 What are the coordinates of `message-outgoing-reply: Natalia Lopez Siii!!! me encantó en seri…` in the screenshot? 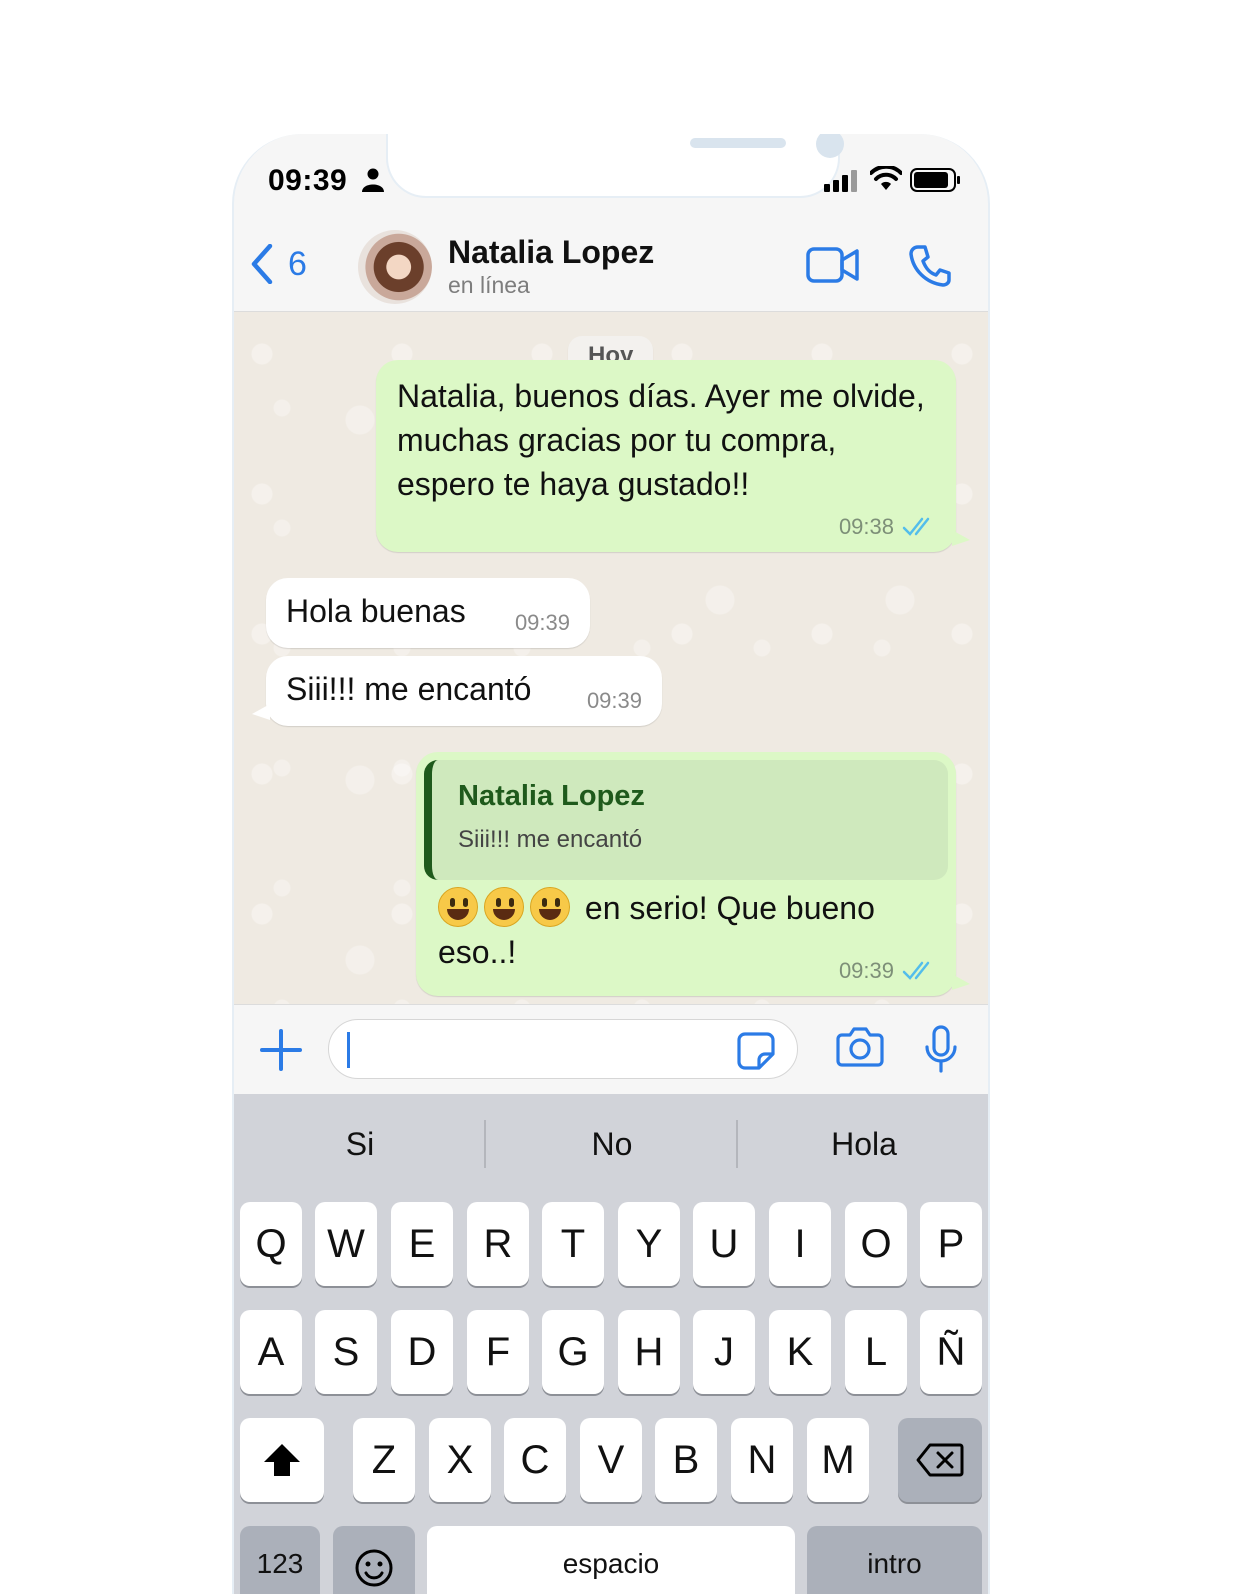 It's located at (693, 874).